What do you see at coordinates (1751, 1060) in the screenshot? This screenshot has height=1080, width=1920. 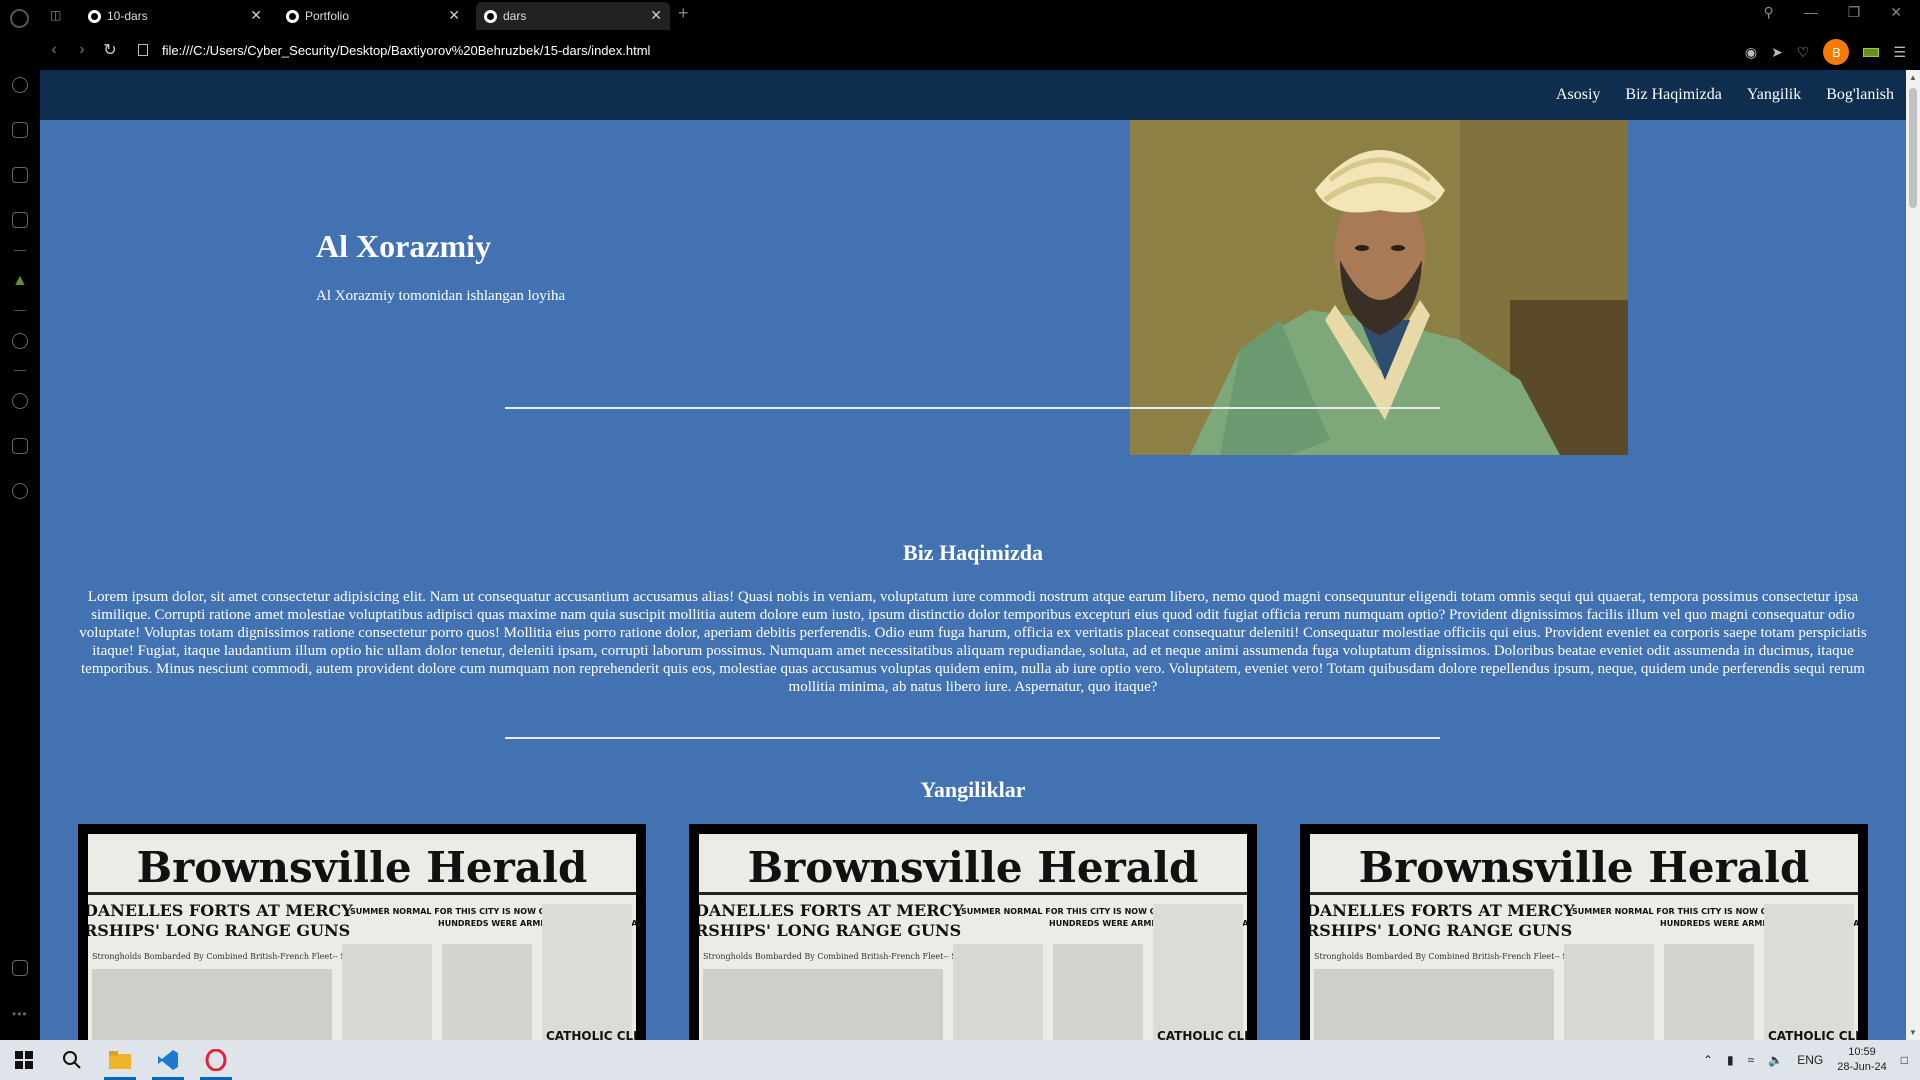 I see `wifi-icon: ≈` at bounding box center [1751, 1060].